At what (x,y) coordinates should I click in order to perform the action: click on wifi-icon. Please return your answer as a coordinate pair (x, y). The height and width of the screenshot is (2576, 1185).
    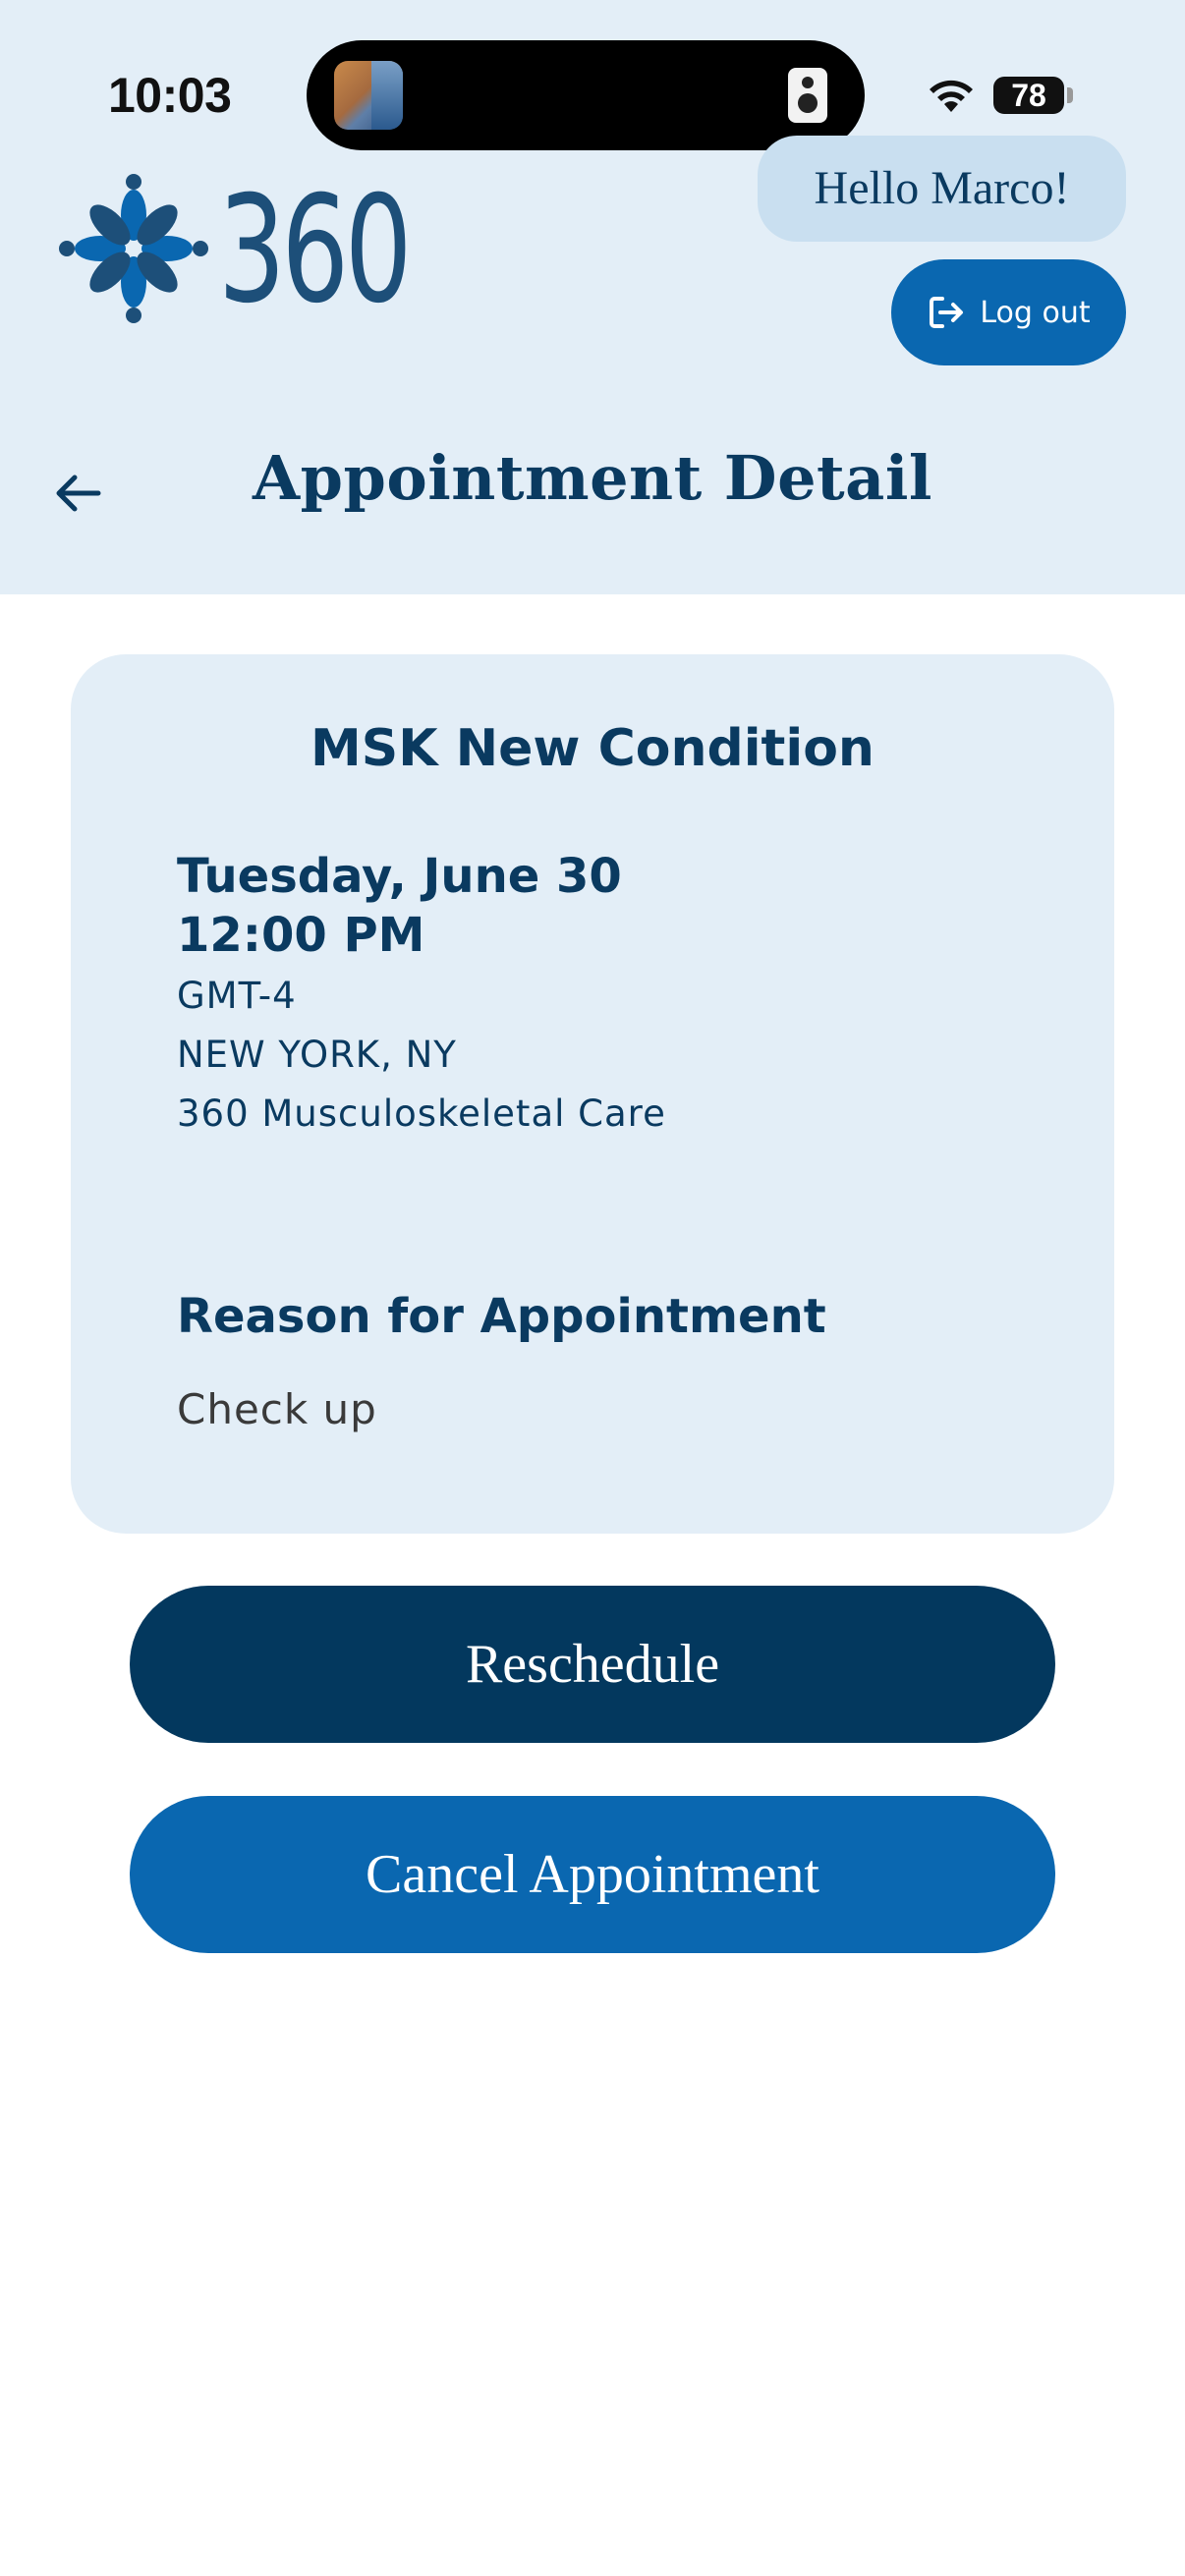
    Looking at the image, I should click on (952, 96).